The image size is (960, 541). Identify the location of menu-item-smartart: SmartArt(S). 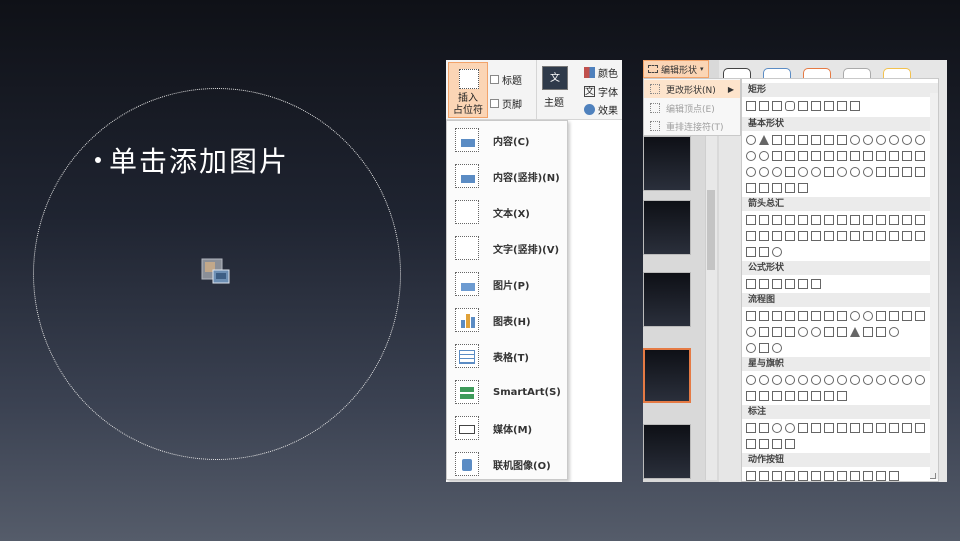
(507, 392).